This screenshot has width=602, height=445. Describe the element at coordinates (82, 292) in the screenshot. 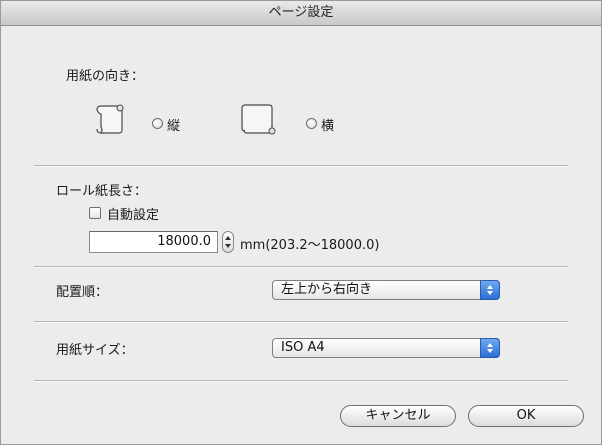

I see `layout-order-label: 配置順：` at that location.